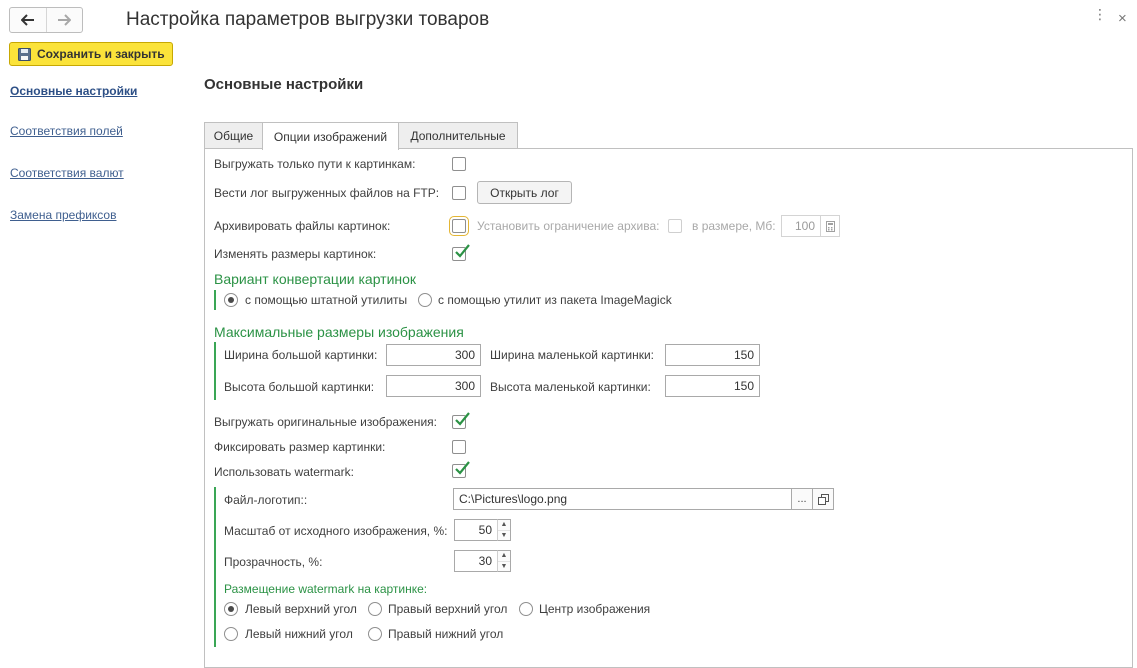  I want to click on large-width-input: 300, so click(433, 355).